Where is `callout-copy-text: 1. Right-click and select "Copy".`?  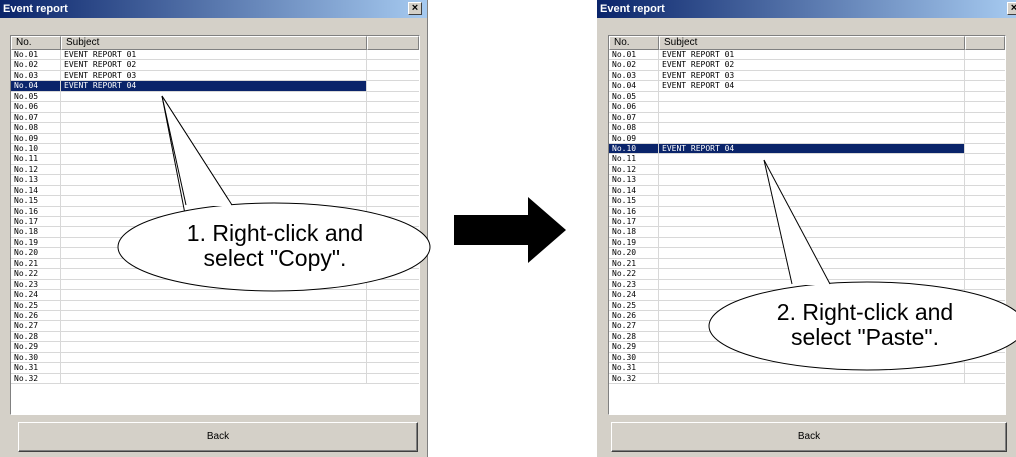
callout-copy-text: 1. Right-click and select "Copy". is located at coordinates (275, 246).